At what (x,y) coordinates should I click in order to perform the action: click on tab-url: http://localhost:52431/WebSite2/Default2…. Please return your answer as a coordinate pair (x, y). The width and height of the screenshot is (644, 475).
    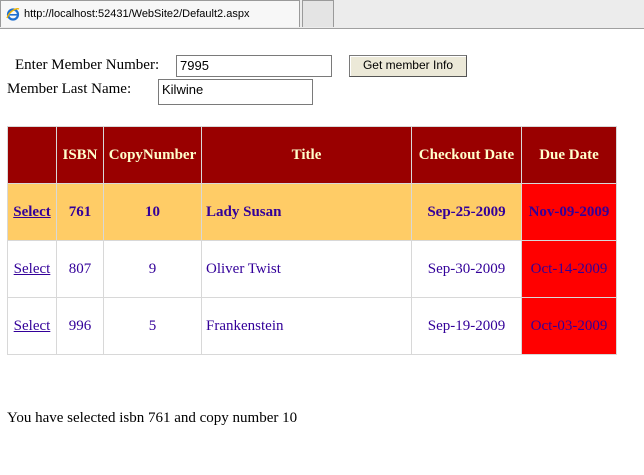
    Looking at the image, I should click on (137, 14).